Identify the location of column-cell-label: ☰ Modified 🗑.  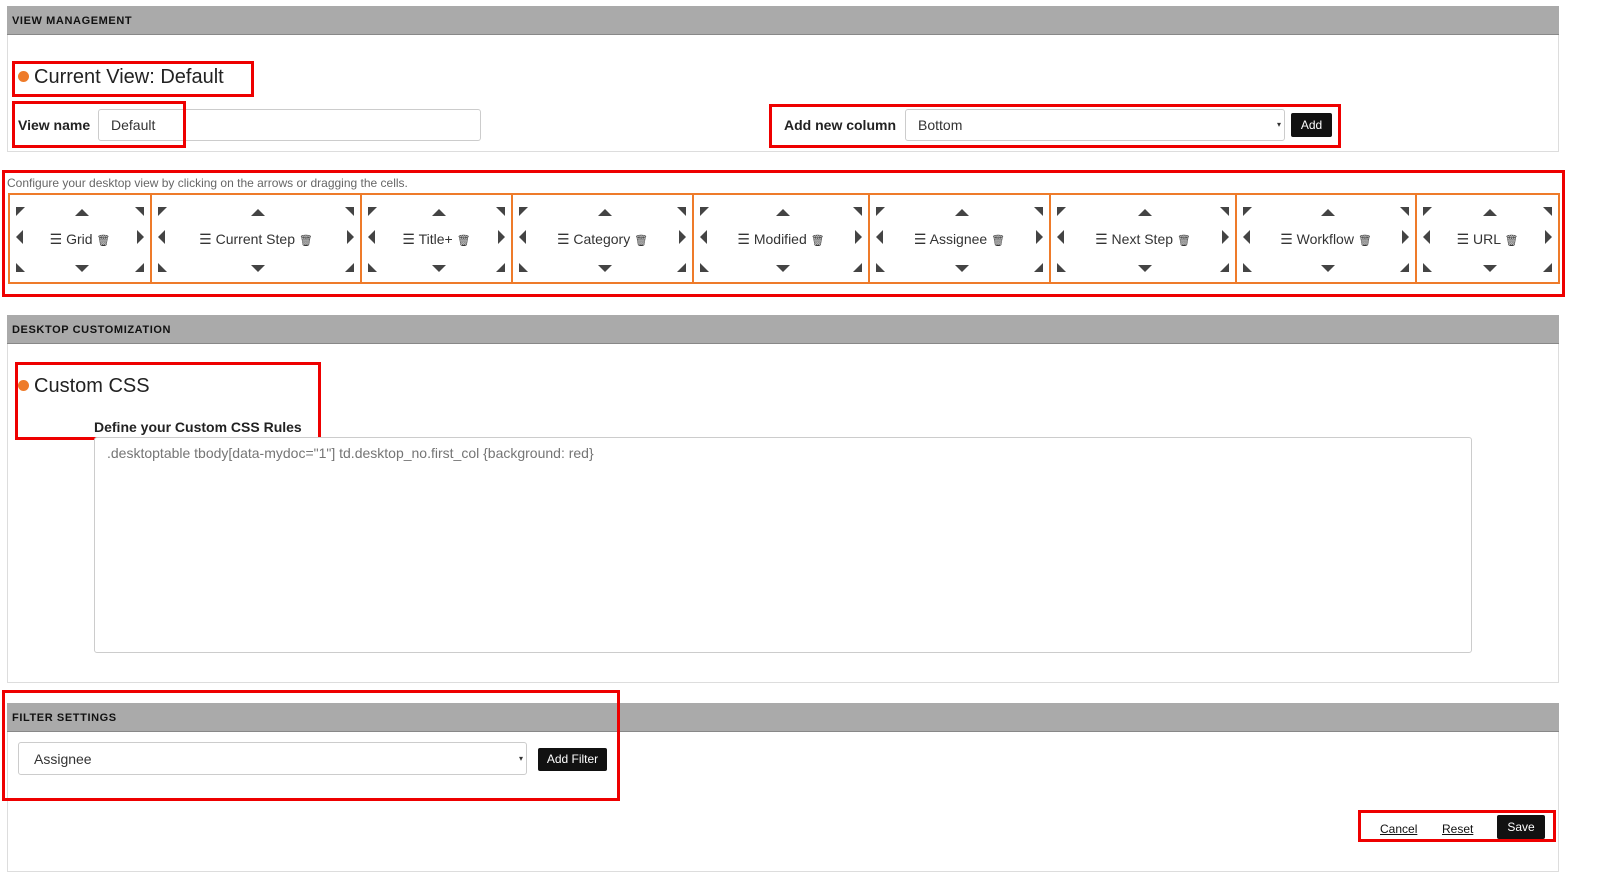
(781, 239).